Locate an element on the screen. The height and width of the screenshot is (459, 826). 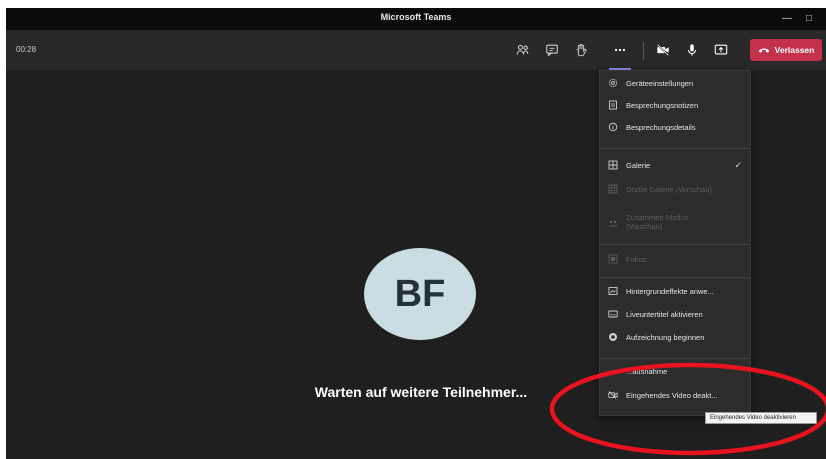
more-actions-button is located at coordinates (620, 50).